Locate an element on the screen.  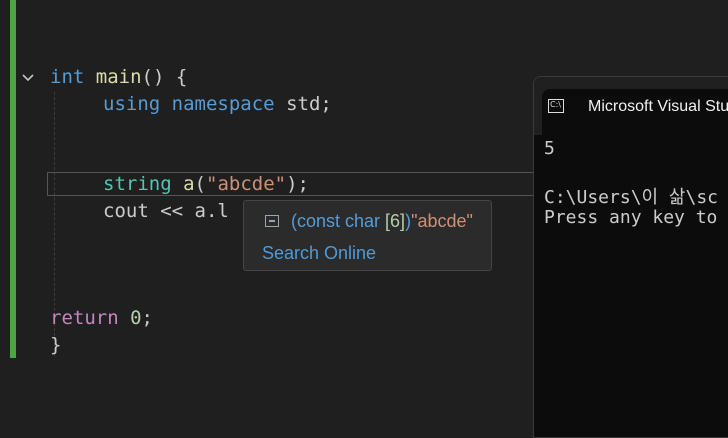
function-main: main is located at coordinates (118, 77).